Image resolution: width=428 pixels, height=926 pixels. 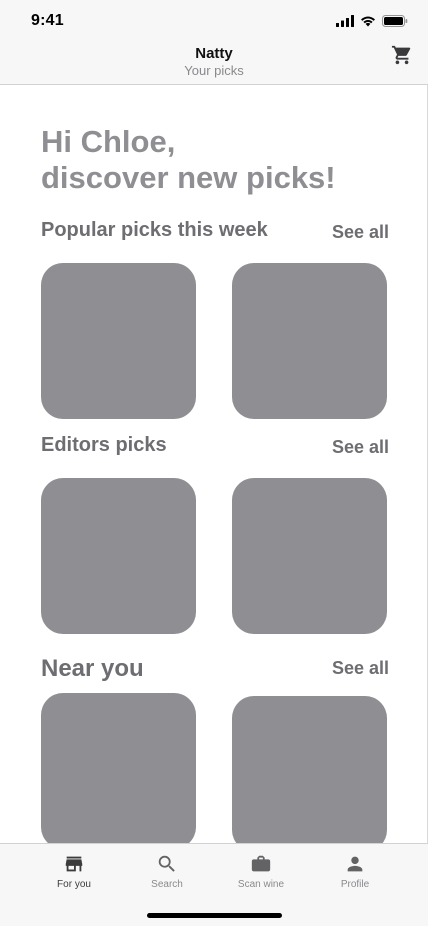 I want to click on cellular-signal-icon, so click(x=345, y=21).